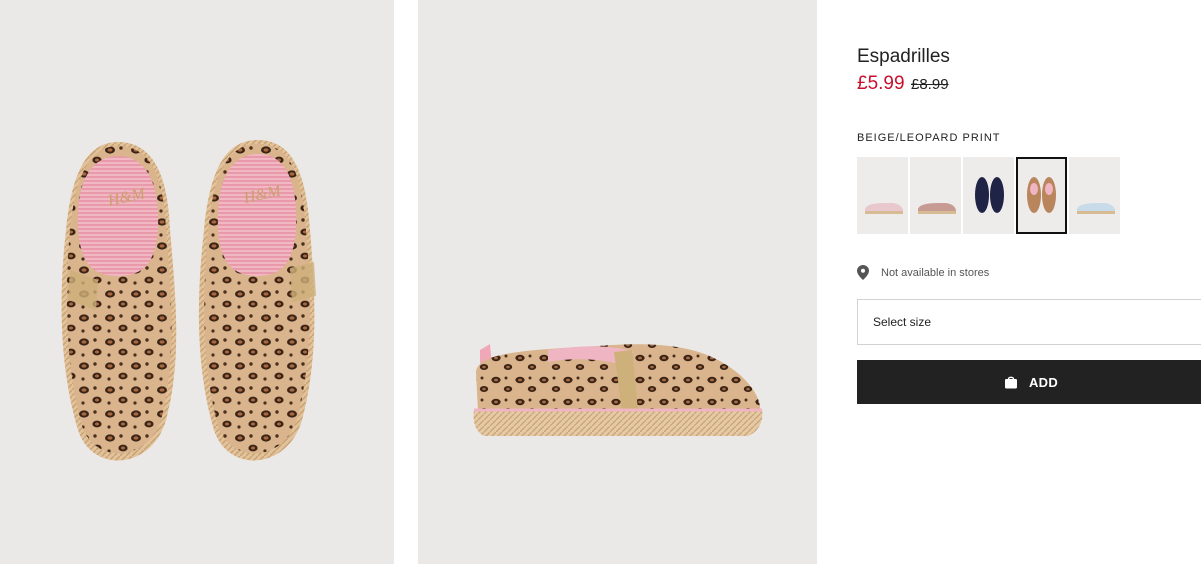  I want to click on size-select-placeholder: Select size, so click(902, 322).